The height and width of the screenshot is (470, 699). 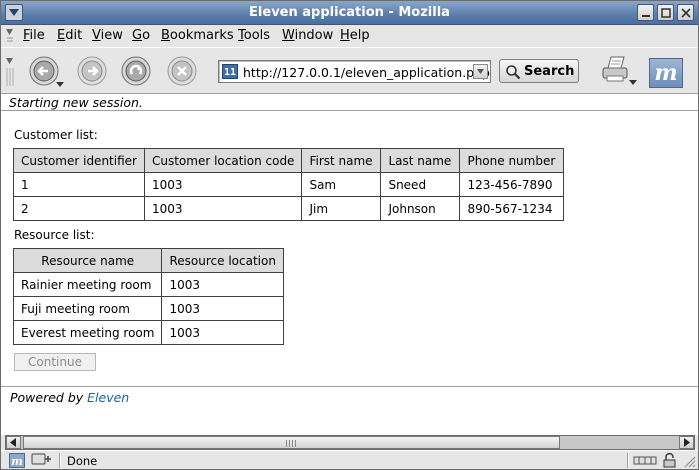 I want to click on table-row: 1 1003 Sam Sneed 123-456-7890, so click(x=289, y=184).